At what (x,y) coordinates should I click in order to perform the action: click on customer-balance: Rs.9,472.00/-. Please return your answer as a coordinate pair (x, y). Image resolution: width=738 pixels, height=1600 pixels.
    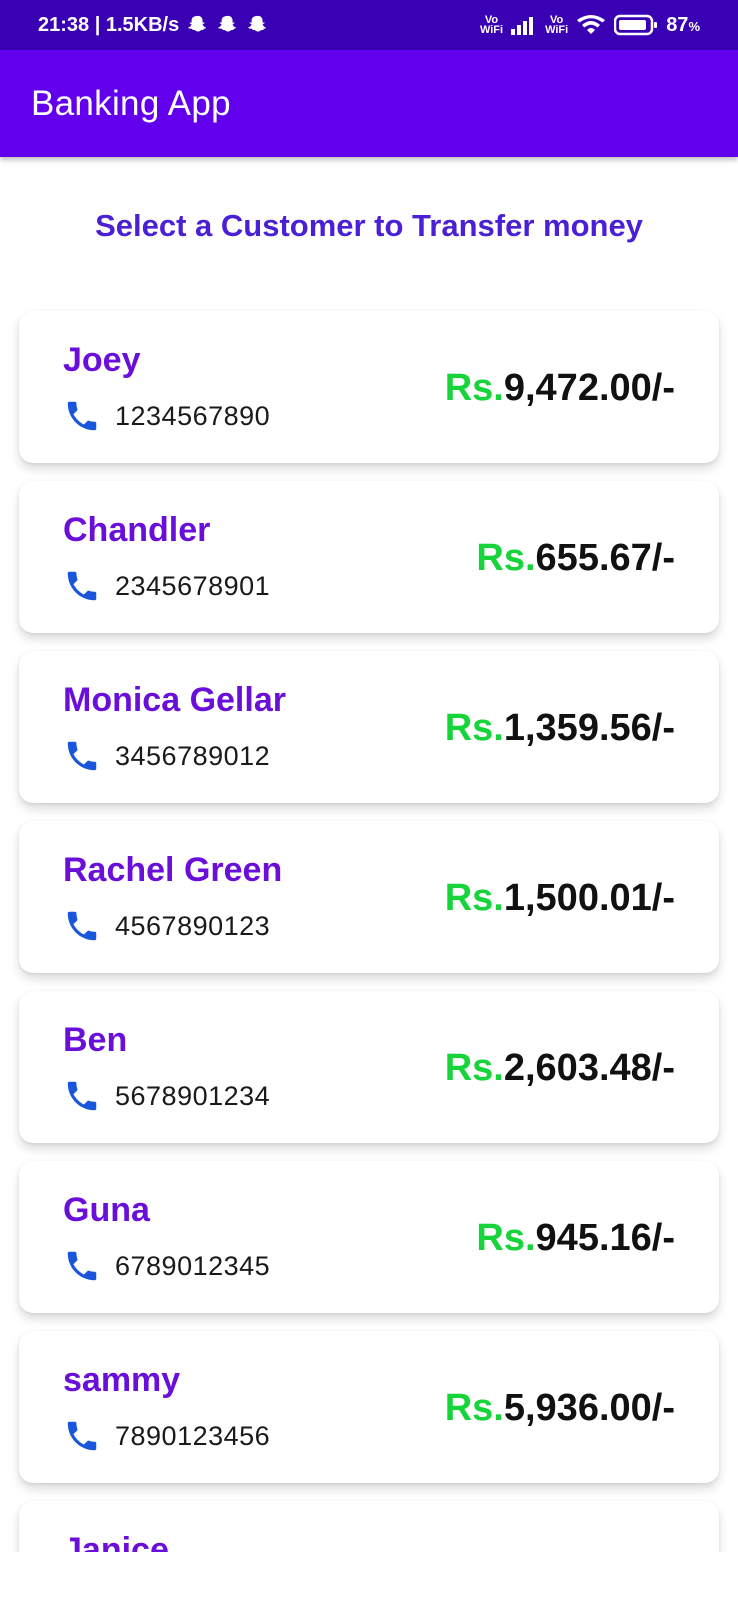
    Looking at the image, I should click on (560, 388).